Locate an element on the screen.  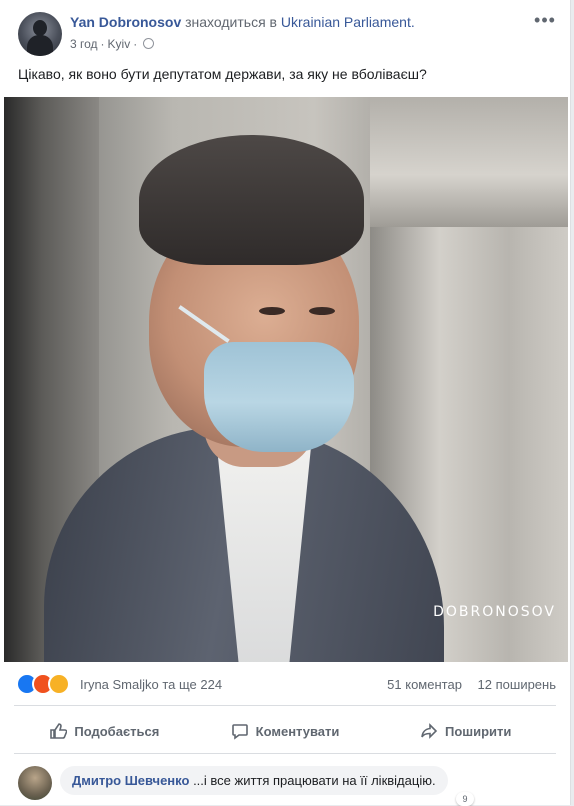
post-meta: 3 год · Kyiv · is located at coordinates (112, 44).